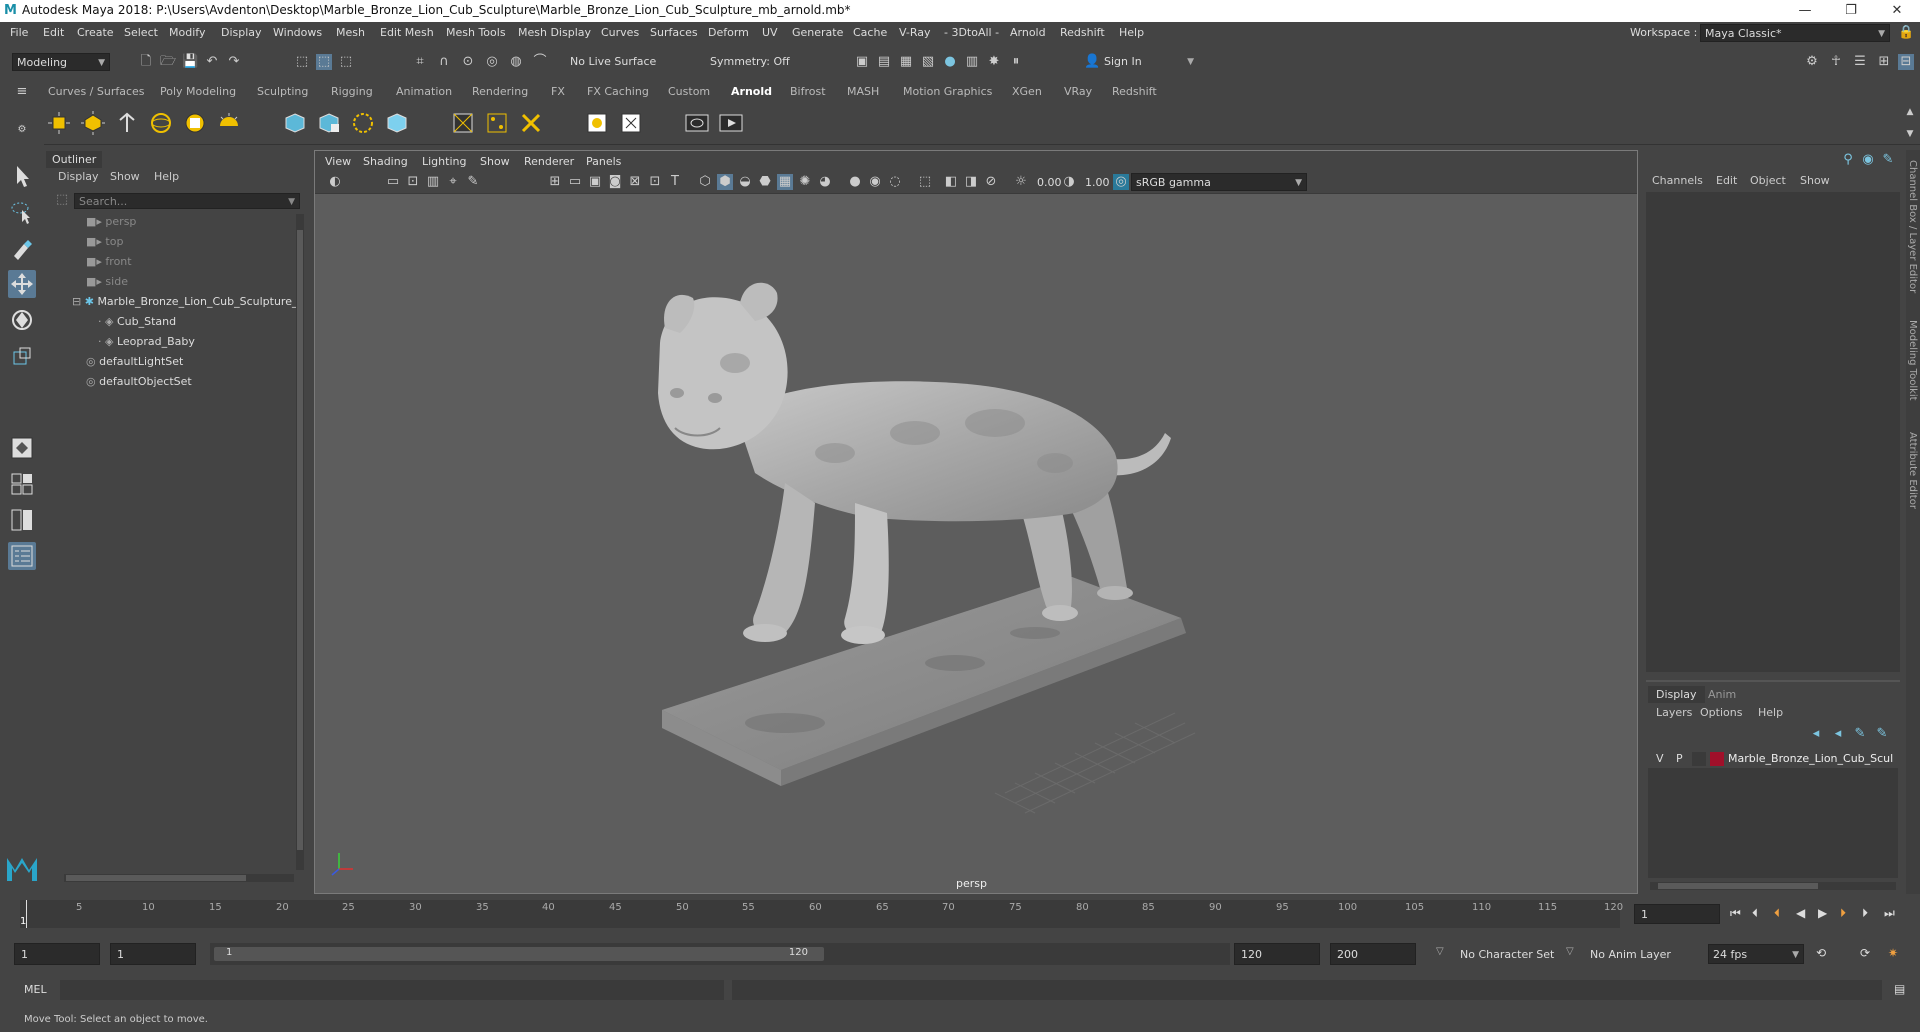  What do you see at coordinates (1277, 954) in the screenshot?
I see `playback-end-field: 120` at bounding box center [1277, 954].